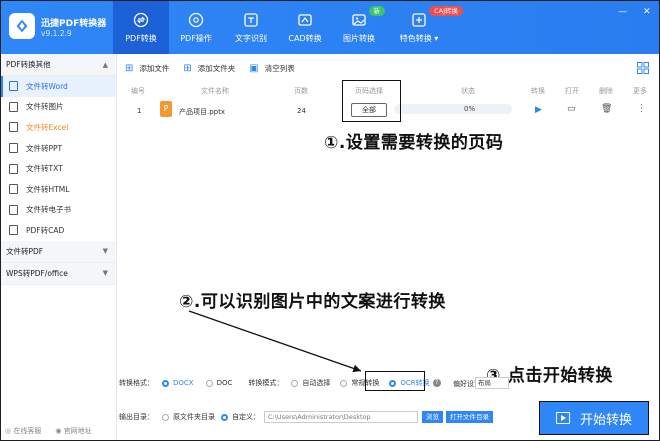 This screenshot has height=441, width=660. What do you see at coordinates (425, 27) in the screenshot?
I see `tab-feature-convert: 特色转换 ▾ CAJ转换` at bounding box center [425, 27].